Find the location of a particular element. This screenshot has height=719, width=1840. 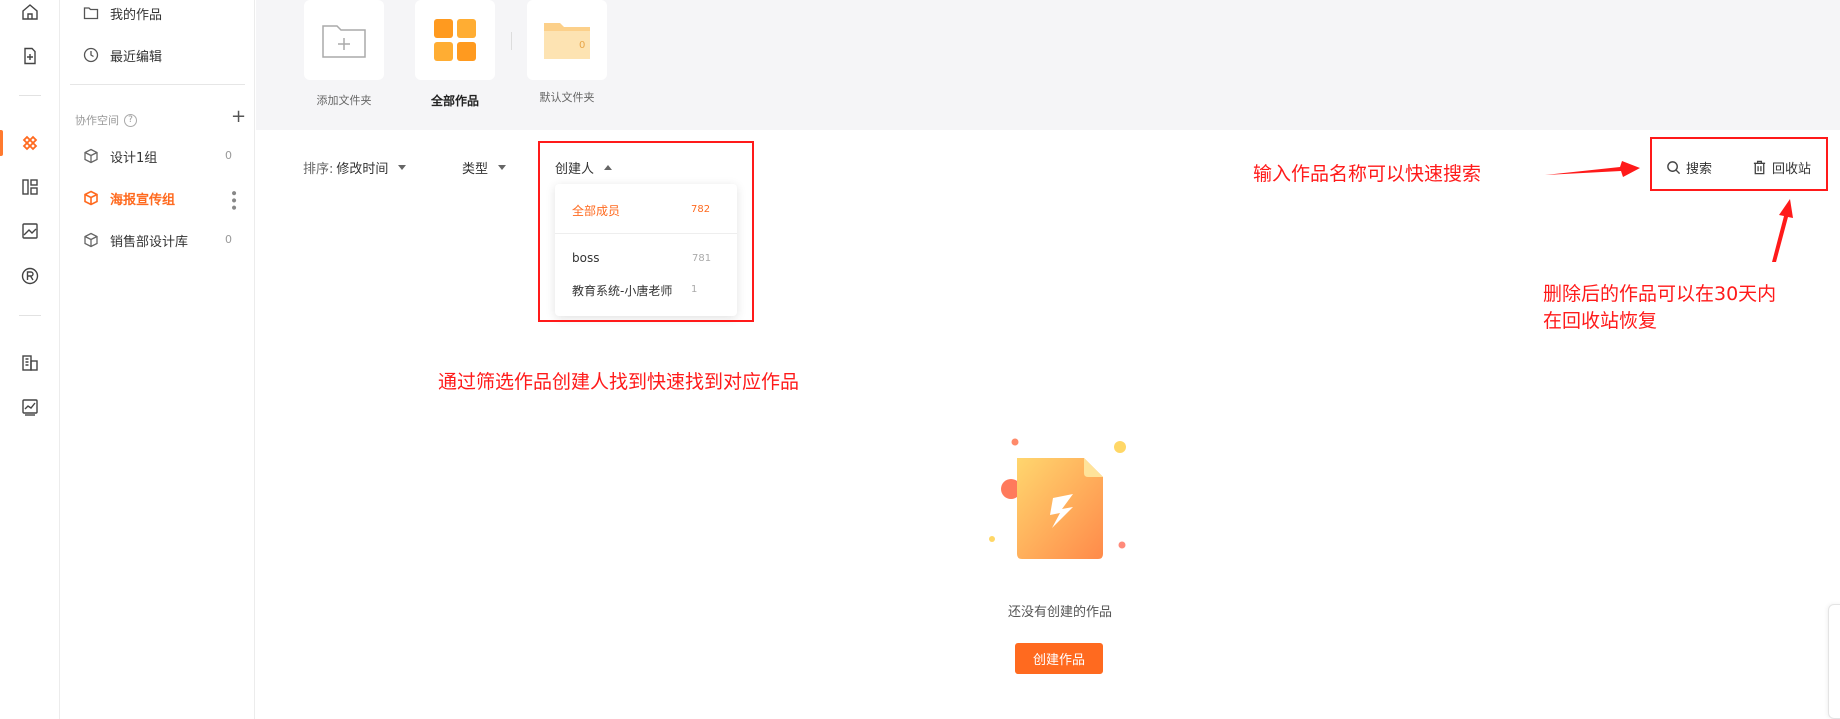

workspace-icon is located at coordinates (30, 143).